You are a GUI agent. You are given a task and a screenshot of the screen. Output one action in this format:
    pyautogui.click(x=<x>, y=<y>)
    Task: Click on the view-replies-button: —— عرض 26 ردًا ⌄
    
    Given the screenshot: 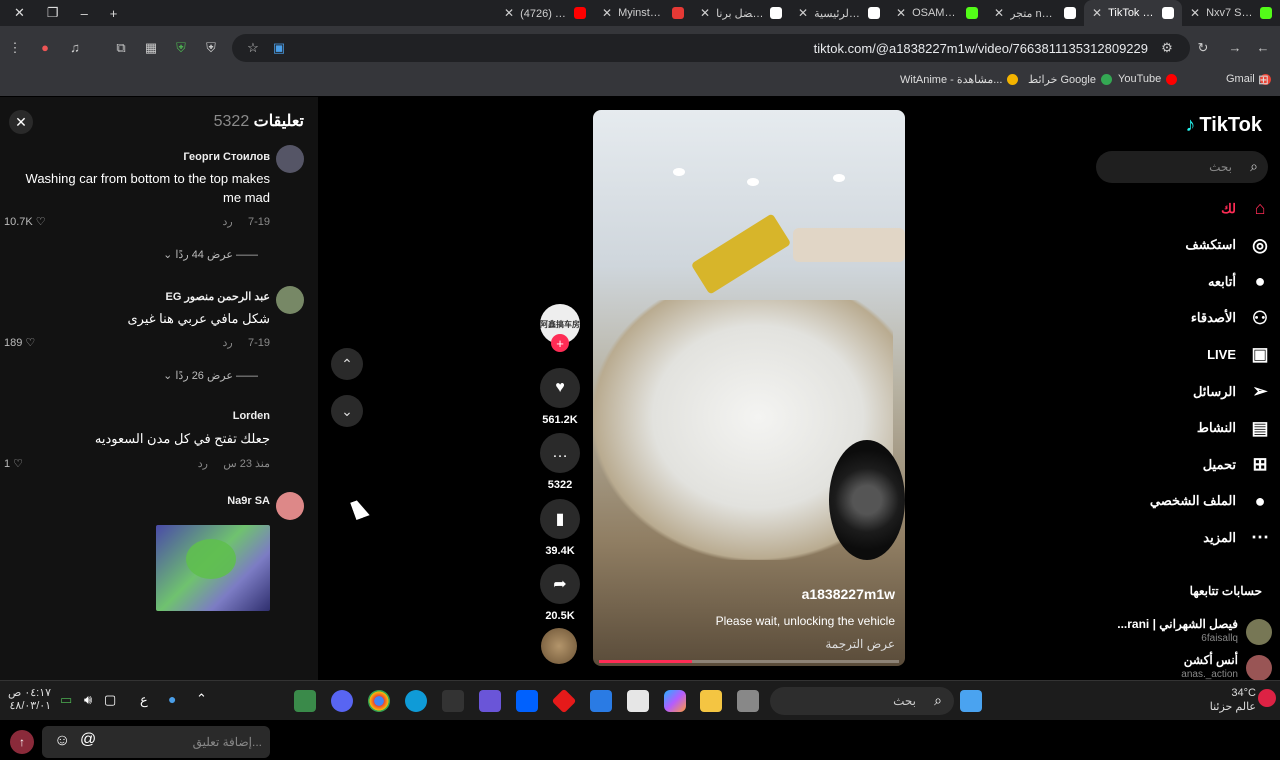 What is the action you would take?
    pyautogui.click(x=210, y=375)
    